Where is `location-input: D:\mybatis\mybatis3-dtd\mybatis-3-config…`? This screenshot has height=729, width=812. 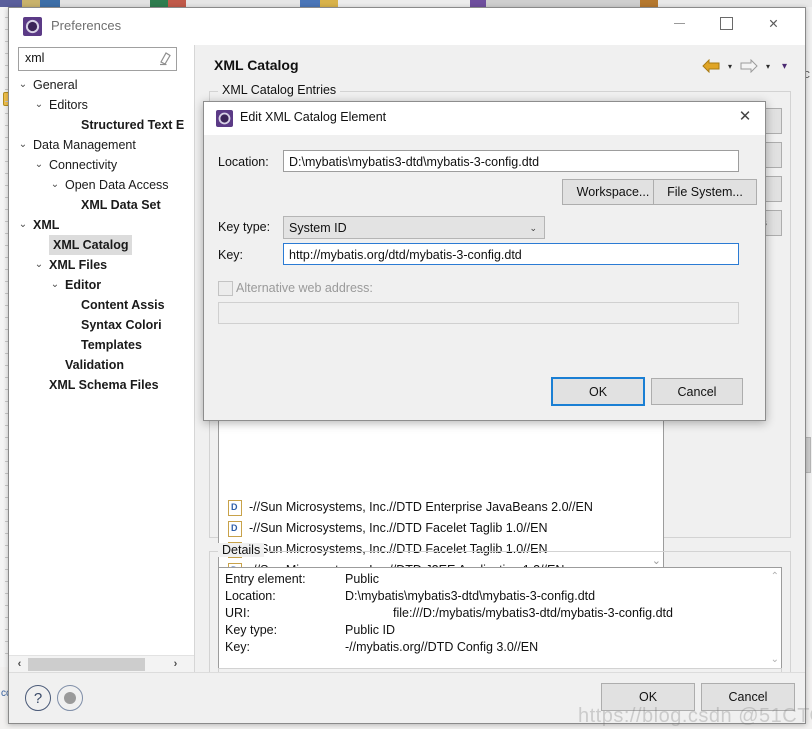
location-input: D:\mybatis\mybatis3-dtd\mybatis-3-config… is located at coordinates (511, 161).